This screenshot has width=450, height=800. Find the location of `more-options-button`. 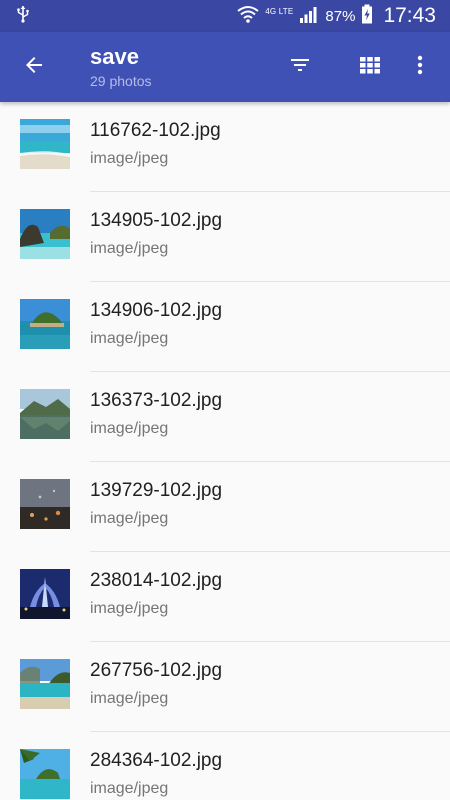

more-options-button is located at coordinates (420, 67).